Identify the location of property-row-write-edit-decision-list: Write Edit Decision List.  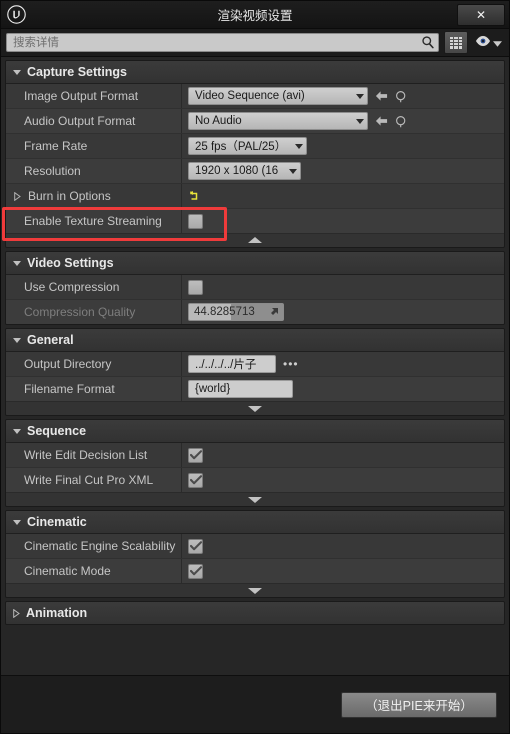
(255, 455).